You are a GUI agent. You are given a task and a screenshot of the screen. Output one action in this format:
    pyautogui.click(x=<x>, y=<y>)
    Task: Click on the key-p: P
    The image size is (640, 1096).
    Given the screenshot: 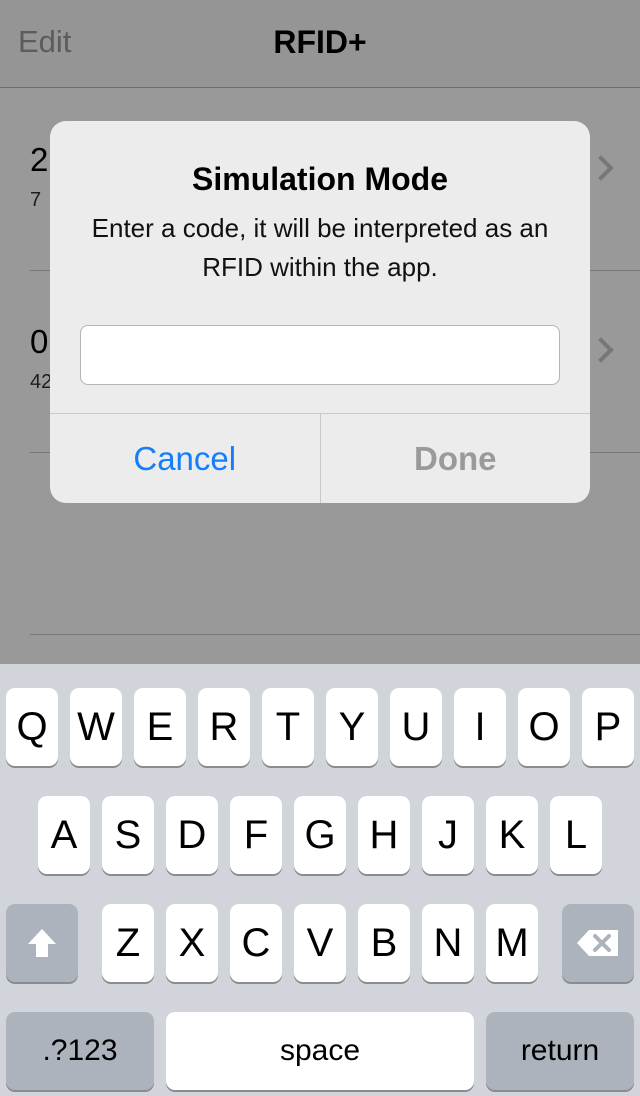 What is the action you would take?
    pyautogui.click(x=608, y=727)
    